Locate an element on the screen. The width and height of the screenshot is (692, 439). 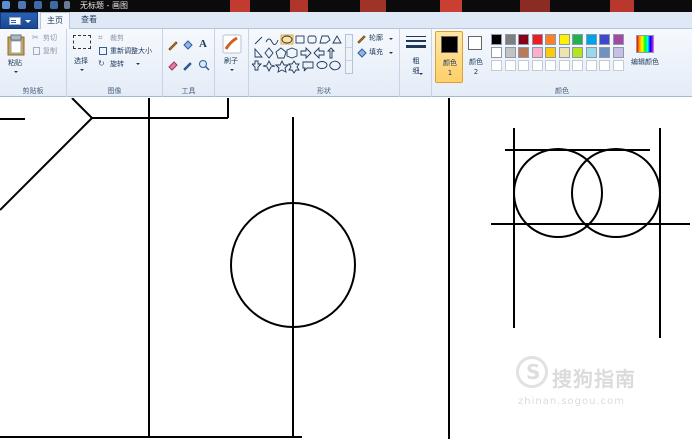
size-button: 粗细 is located at coordinates (416, 56).